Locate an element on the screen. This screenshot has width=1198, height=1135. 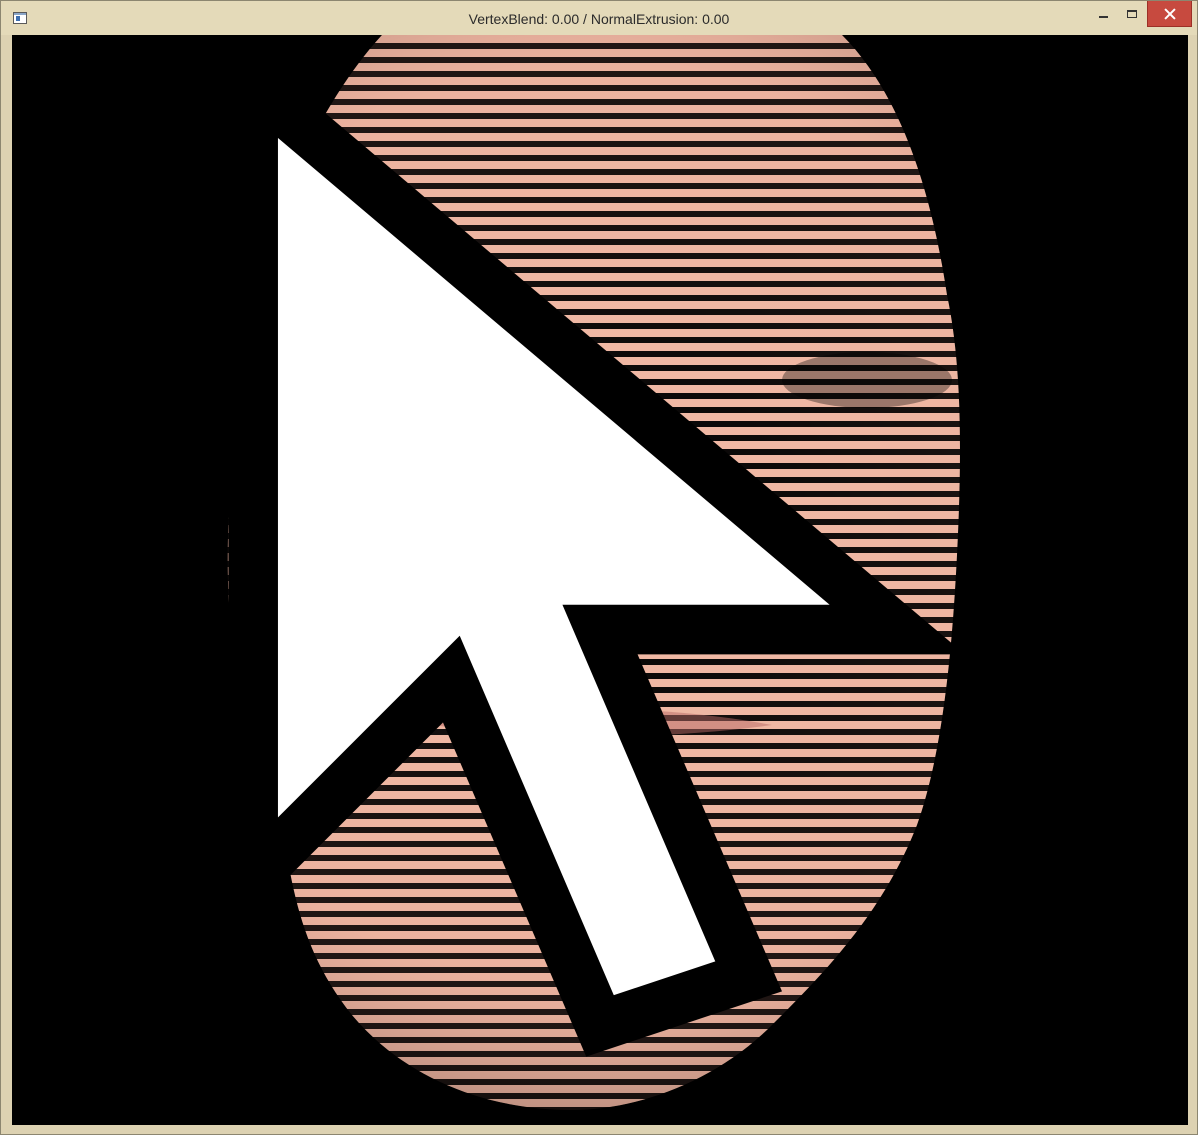
minimize-icon is located at coordinates (1103, 17).